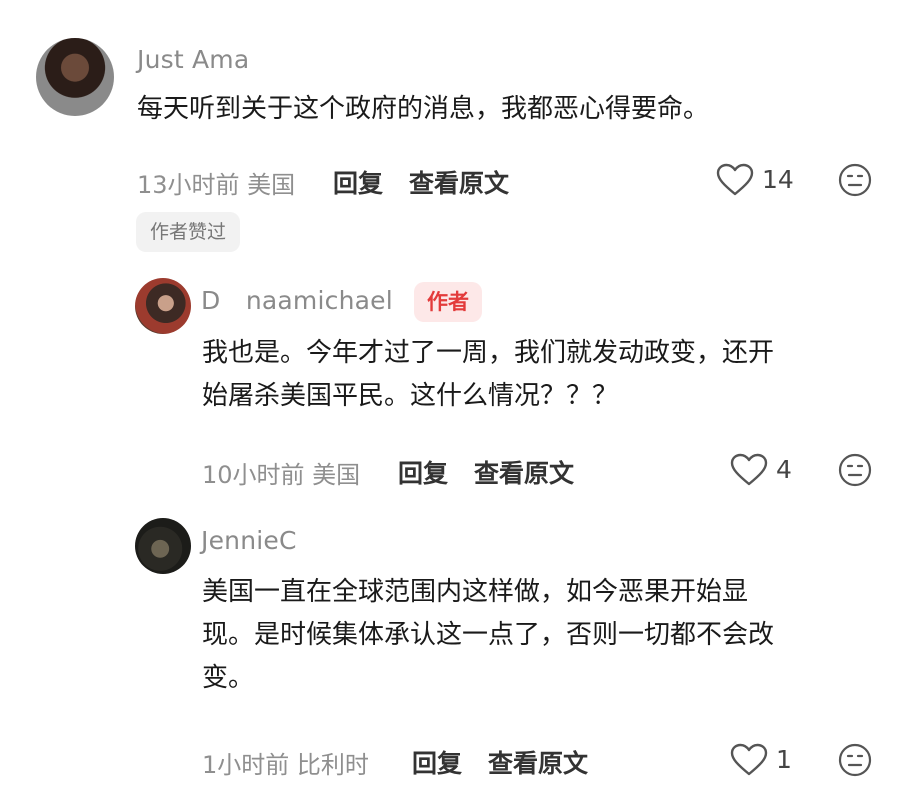  Describe the element at coordinates (448, 302) in the screenshot. I see `author-badge: 作者` at that location.